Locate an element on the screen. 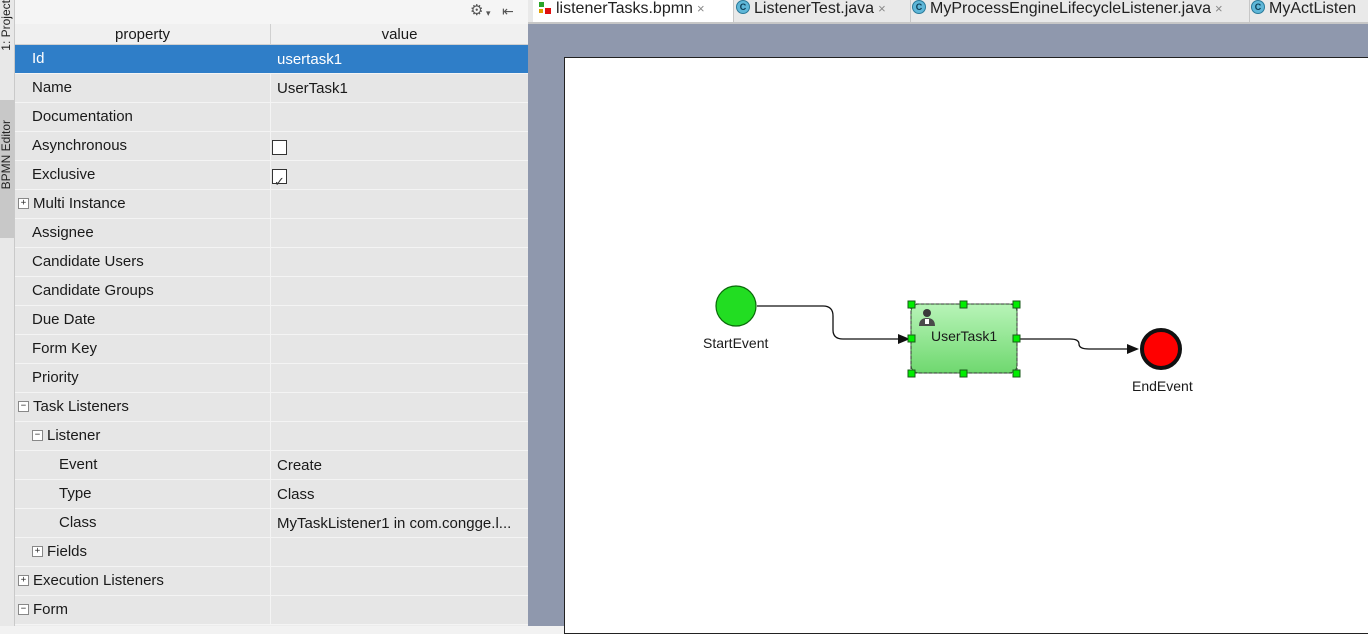 This screenshot has height=634, width=1368. editor-tab: C MyProcessEngineLifecycleListener.java × is located at coordinates (1078, 11).